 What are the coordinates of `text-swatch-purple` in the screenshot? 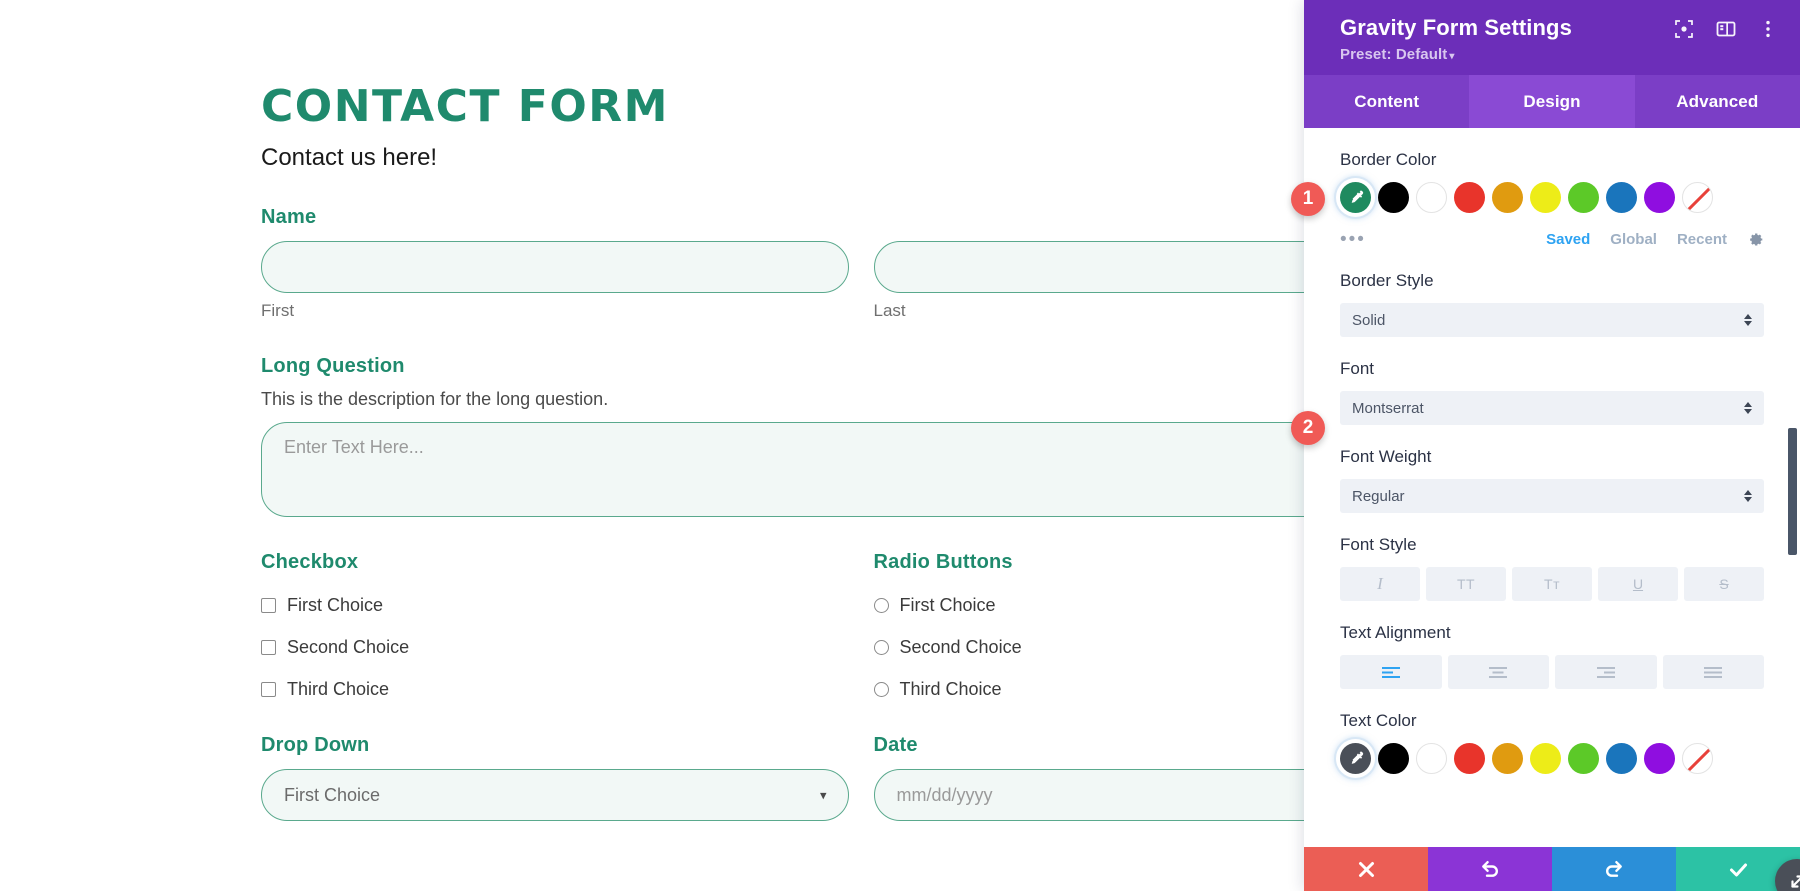 It's located at (1659, 759).